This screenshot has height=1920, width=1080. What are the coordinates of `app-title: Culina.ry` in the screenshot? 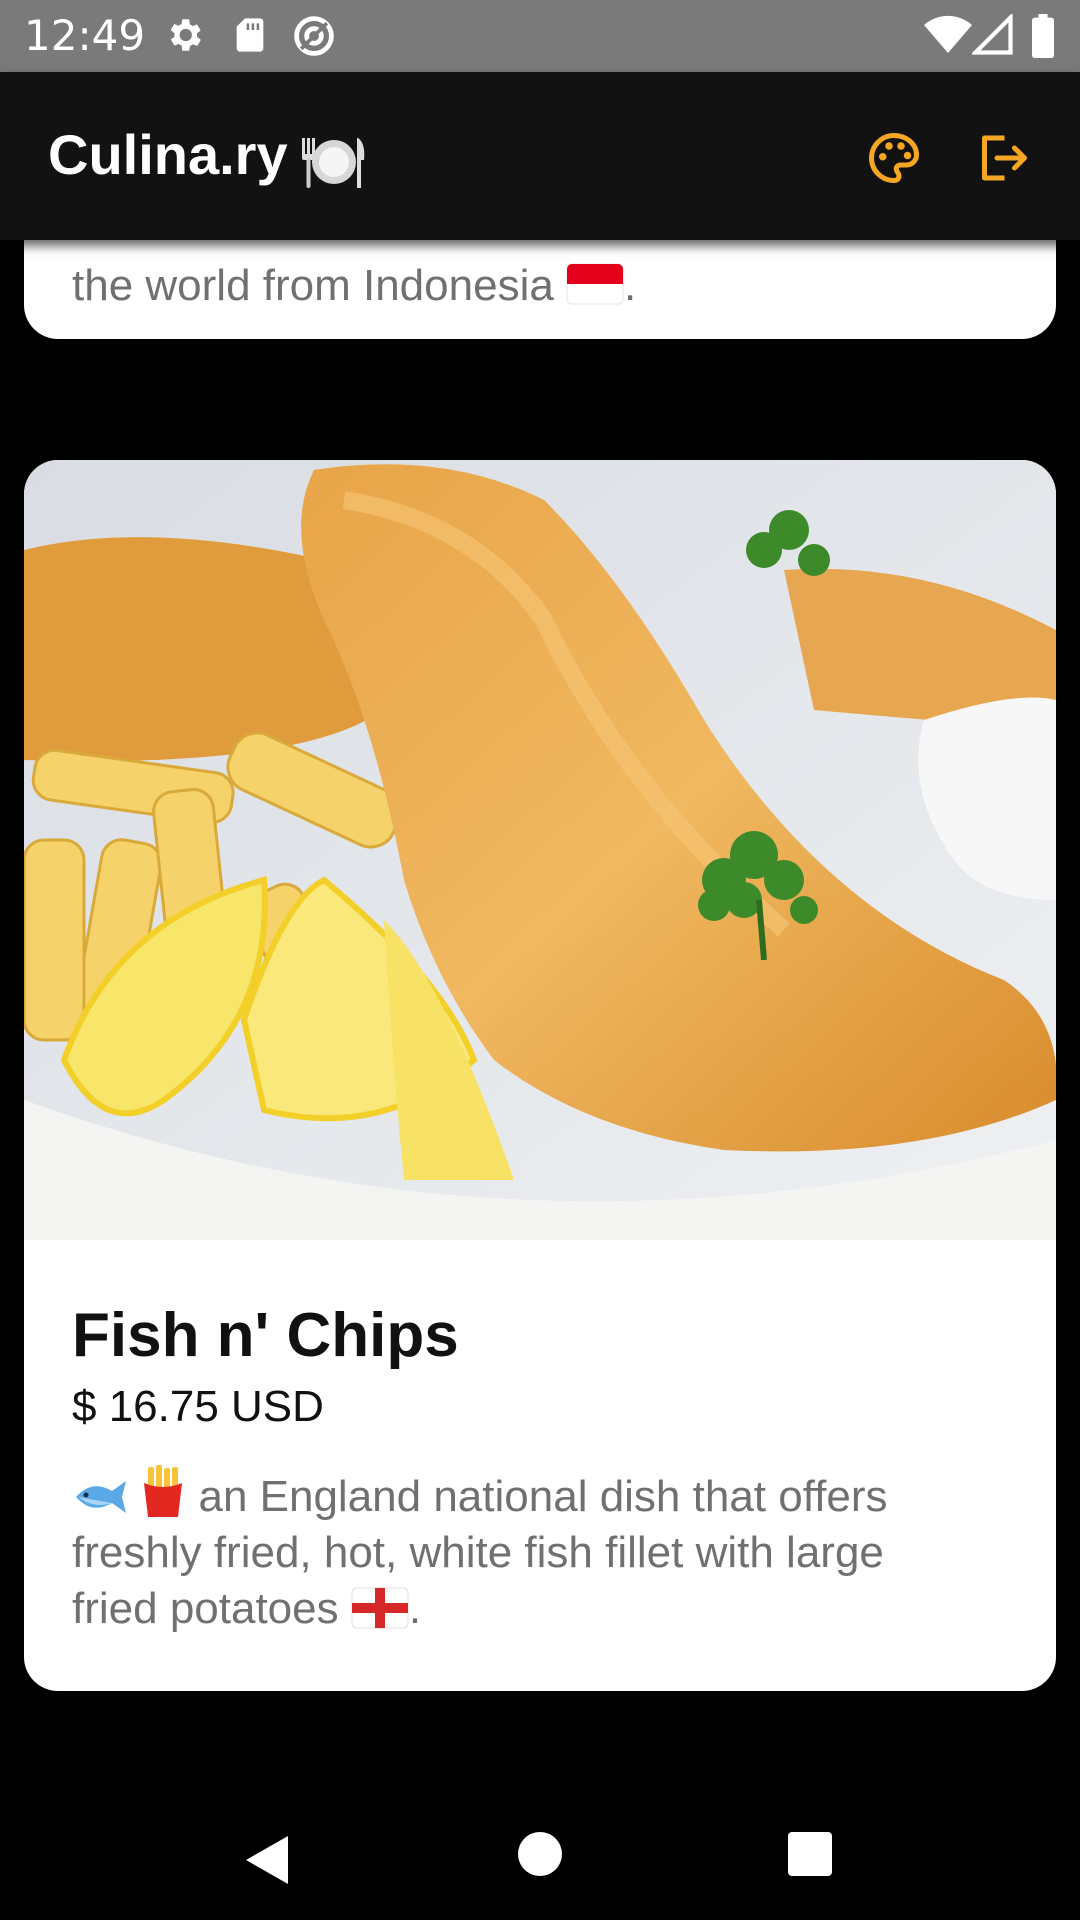 It's located at (168, 154).